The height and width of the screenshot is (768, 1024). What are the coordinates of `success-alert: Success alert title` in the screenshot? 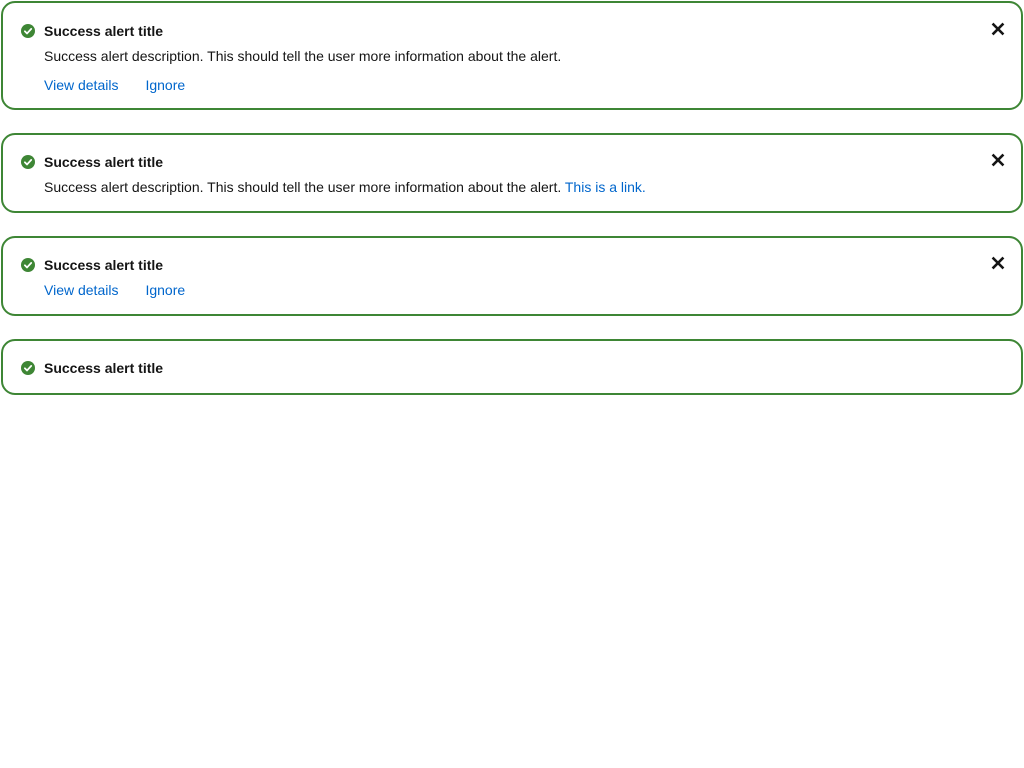 It's located at (512, 367).